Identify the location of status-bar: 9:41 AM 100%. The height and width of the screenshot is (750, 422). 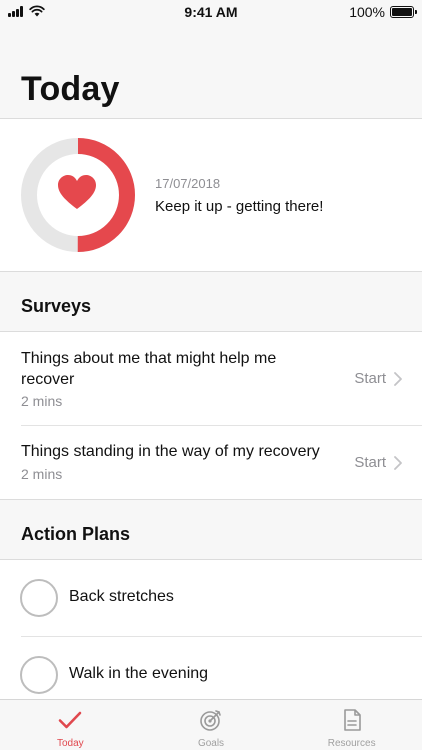
(211, 12).